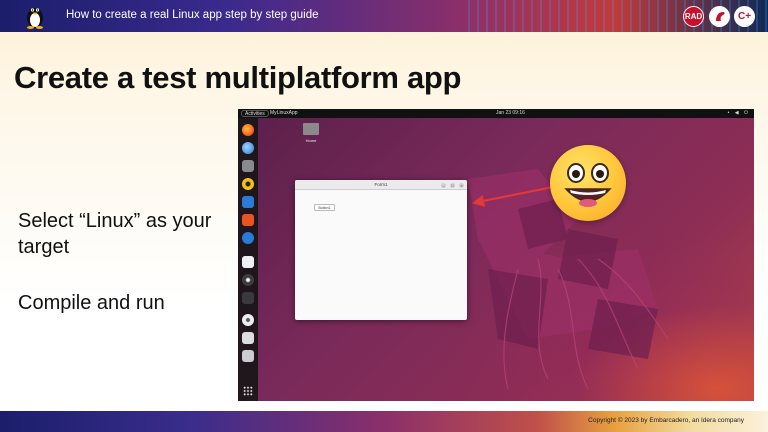  I want to click on grinning-emoji-icon, so click(588, 183).